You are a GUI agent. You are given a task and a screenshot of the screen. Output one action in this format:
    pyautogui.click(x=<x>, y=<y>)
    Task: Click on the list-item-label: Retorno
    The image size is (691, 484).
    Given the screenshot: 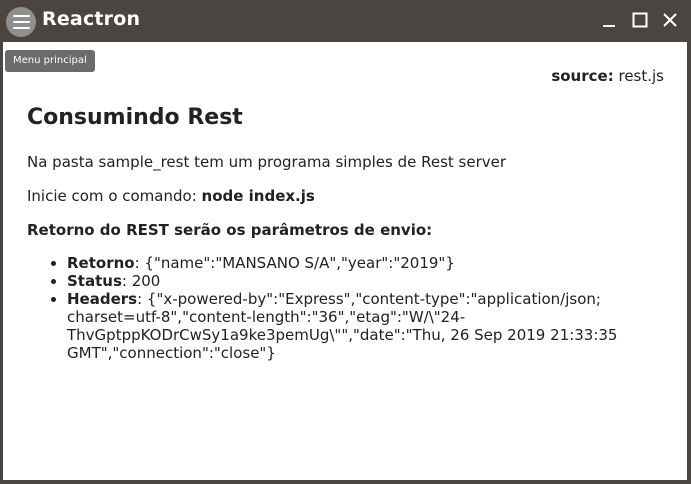 What is the action you would take?
    pyautogui.click(x=101, y=263)
    